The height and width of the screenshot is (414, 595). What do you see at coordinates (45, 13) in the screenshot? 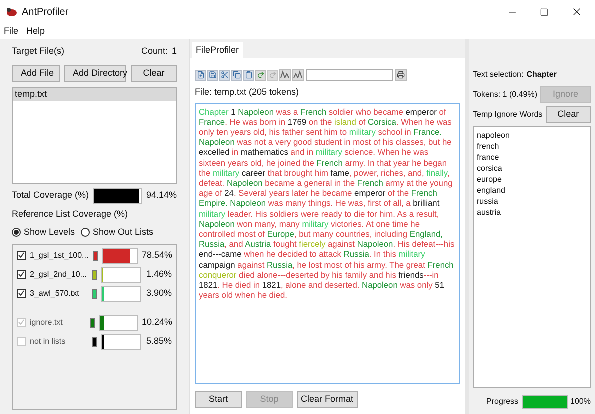
I see `window-title: AntProfiler` at bounding box center [45, 13].